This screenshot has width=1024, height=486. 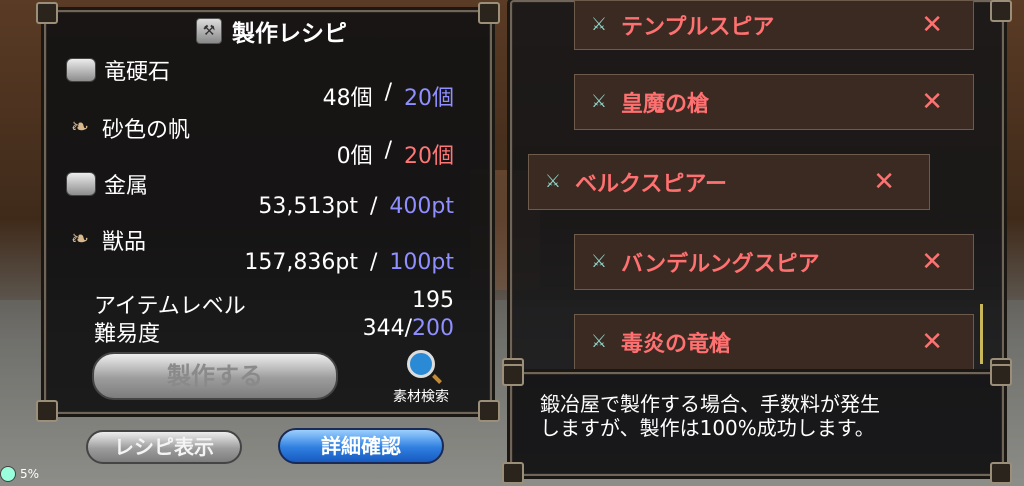 What do you see at coordinates (729, 182) in the screenshot?
I see `recipe-item-selected: ⚔ ベルクスピアー ✕` at bounding box center [729, 182].